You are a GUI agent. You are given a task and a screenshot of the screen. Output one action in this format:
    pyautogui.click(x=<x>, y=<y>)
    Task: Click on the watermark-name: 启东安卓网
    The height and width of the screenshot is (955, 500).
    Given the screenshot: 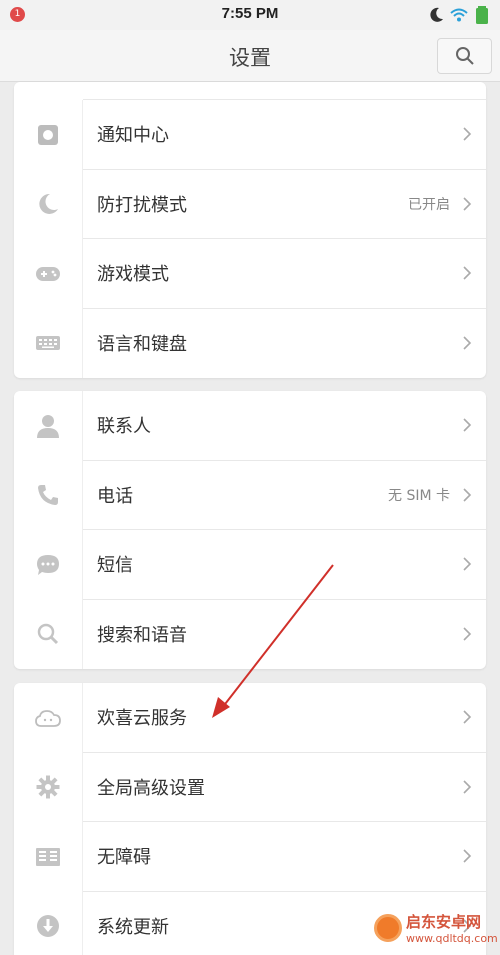 What is the action you would take?
    pyautogui.click(x=444, y=921)
    